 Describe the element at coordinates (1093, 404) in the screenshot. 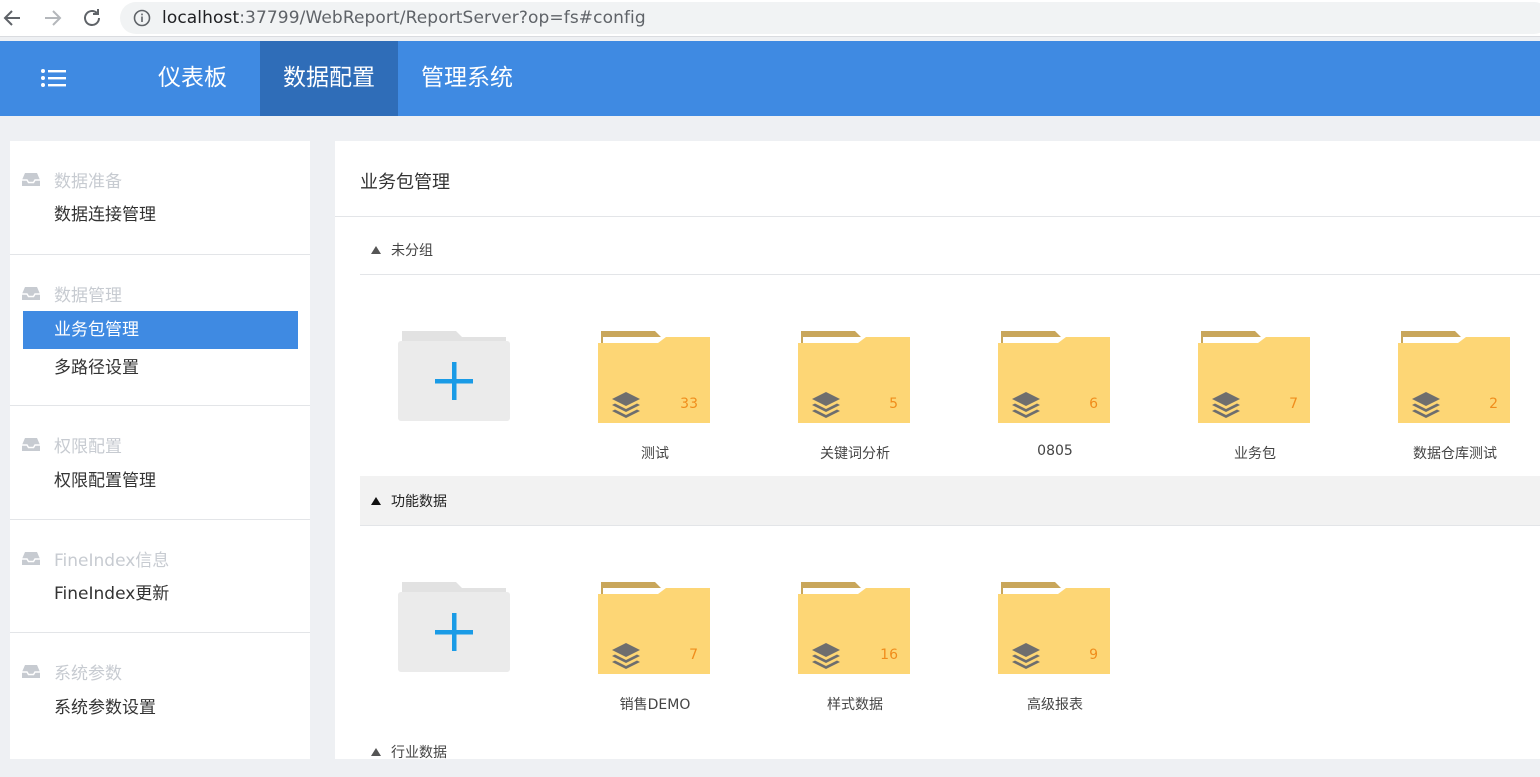

I see `package-count: 6` at that location.